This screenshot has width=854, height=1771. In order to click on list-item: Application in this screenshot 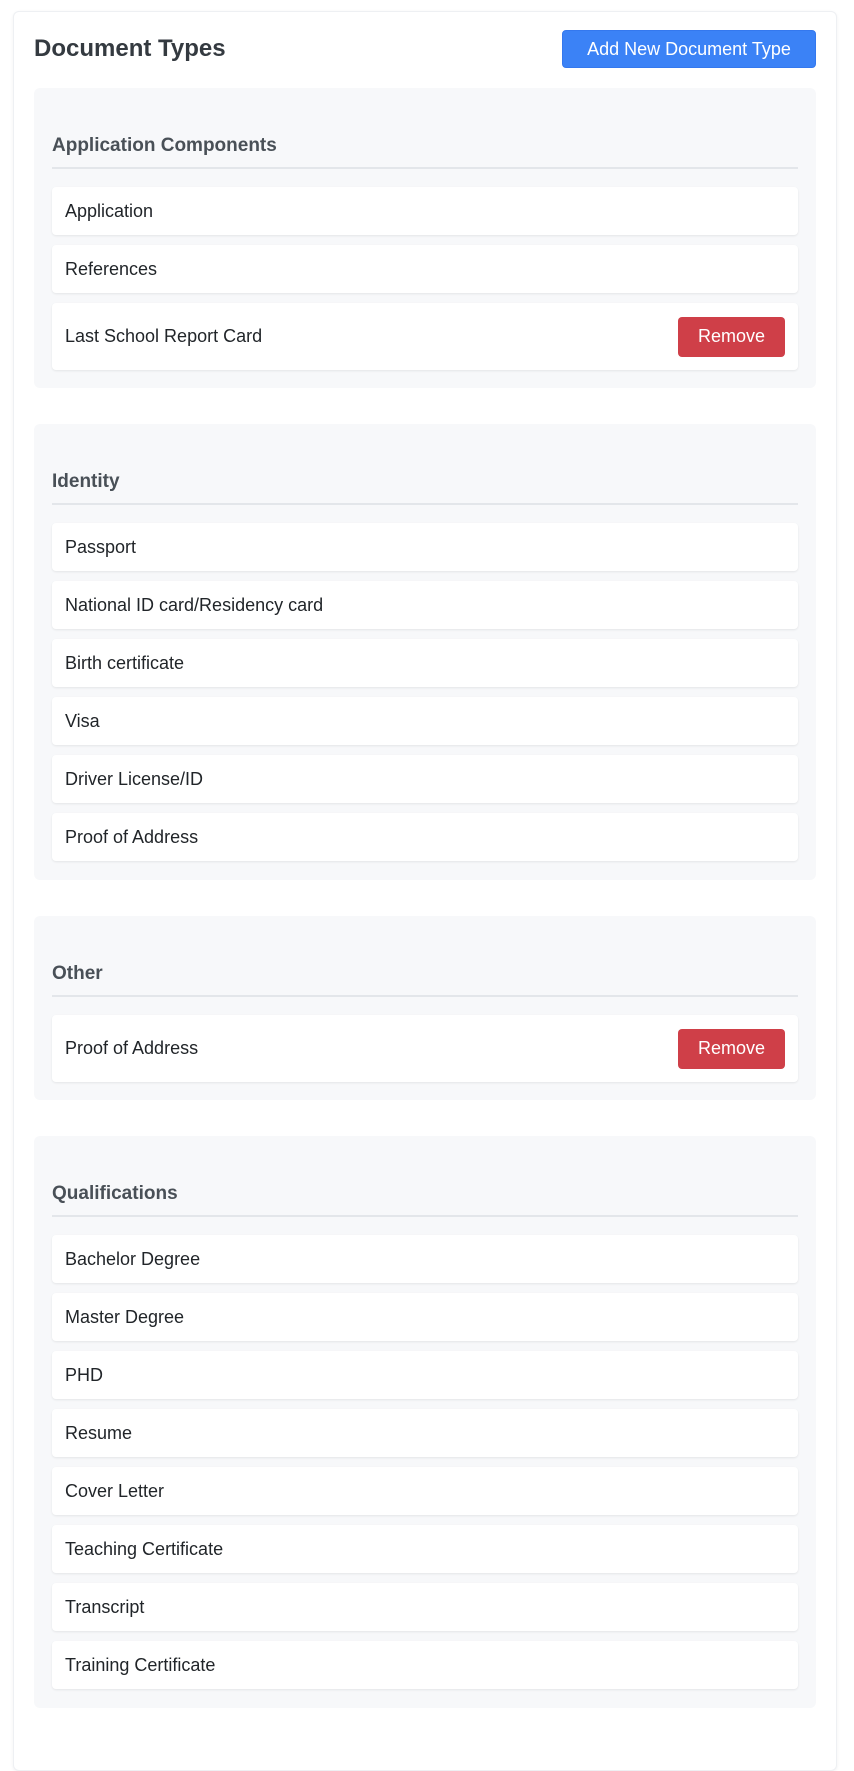, I will do `click(425, 211)`.